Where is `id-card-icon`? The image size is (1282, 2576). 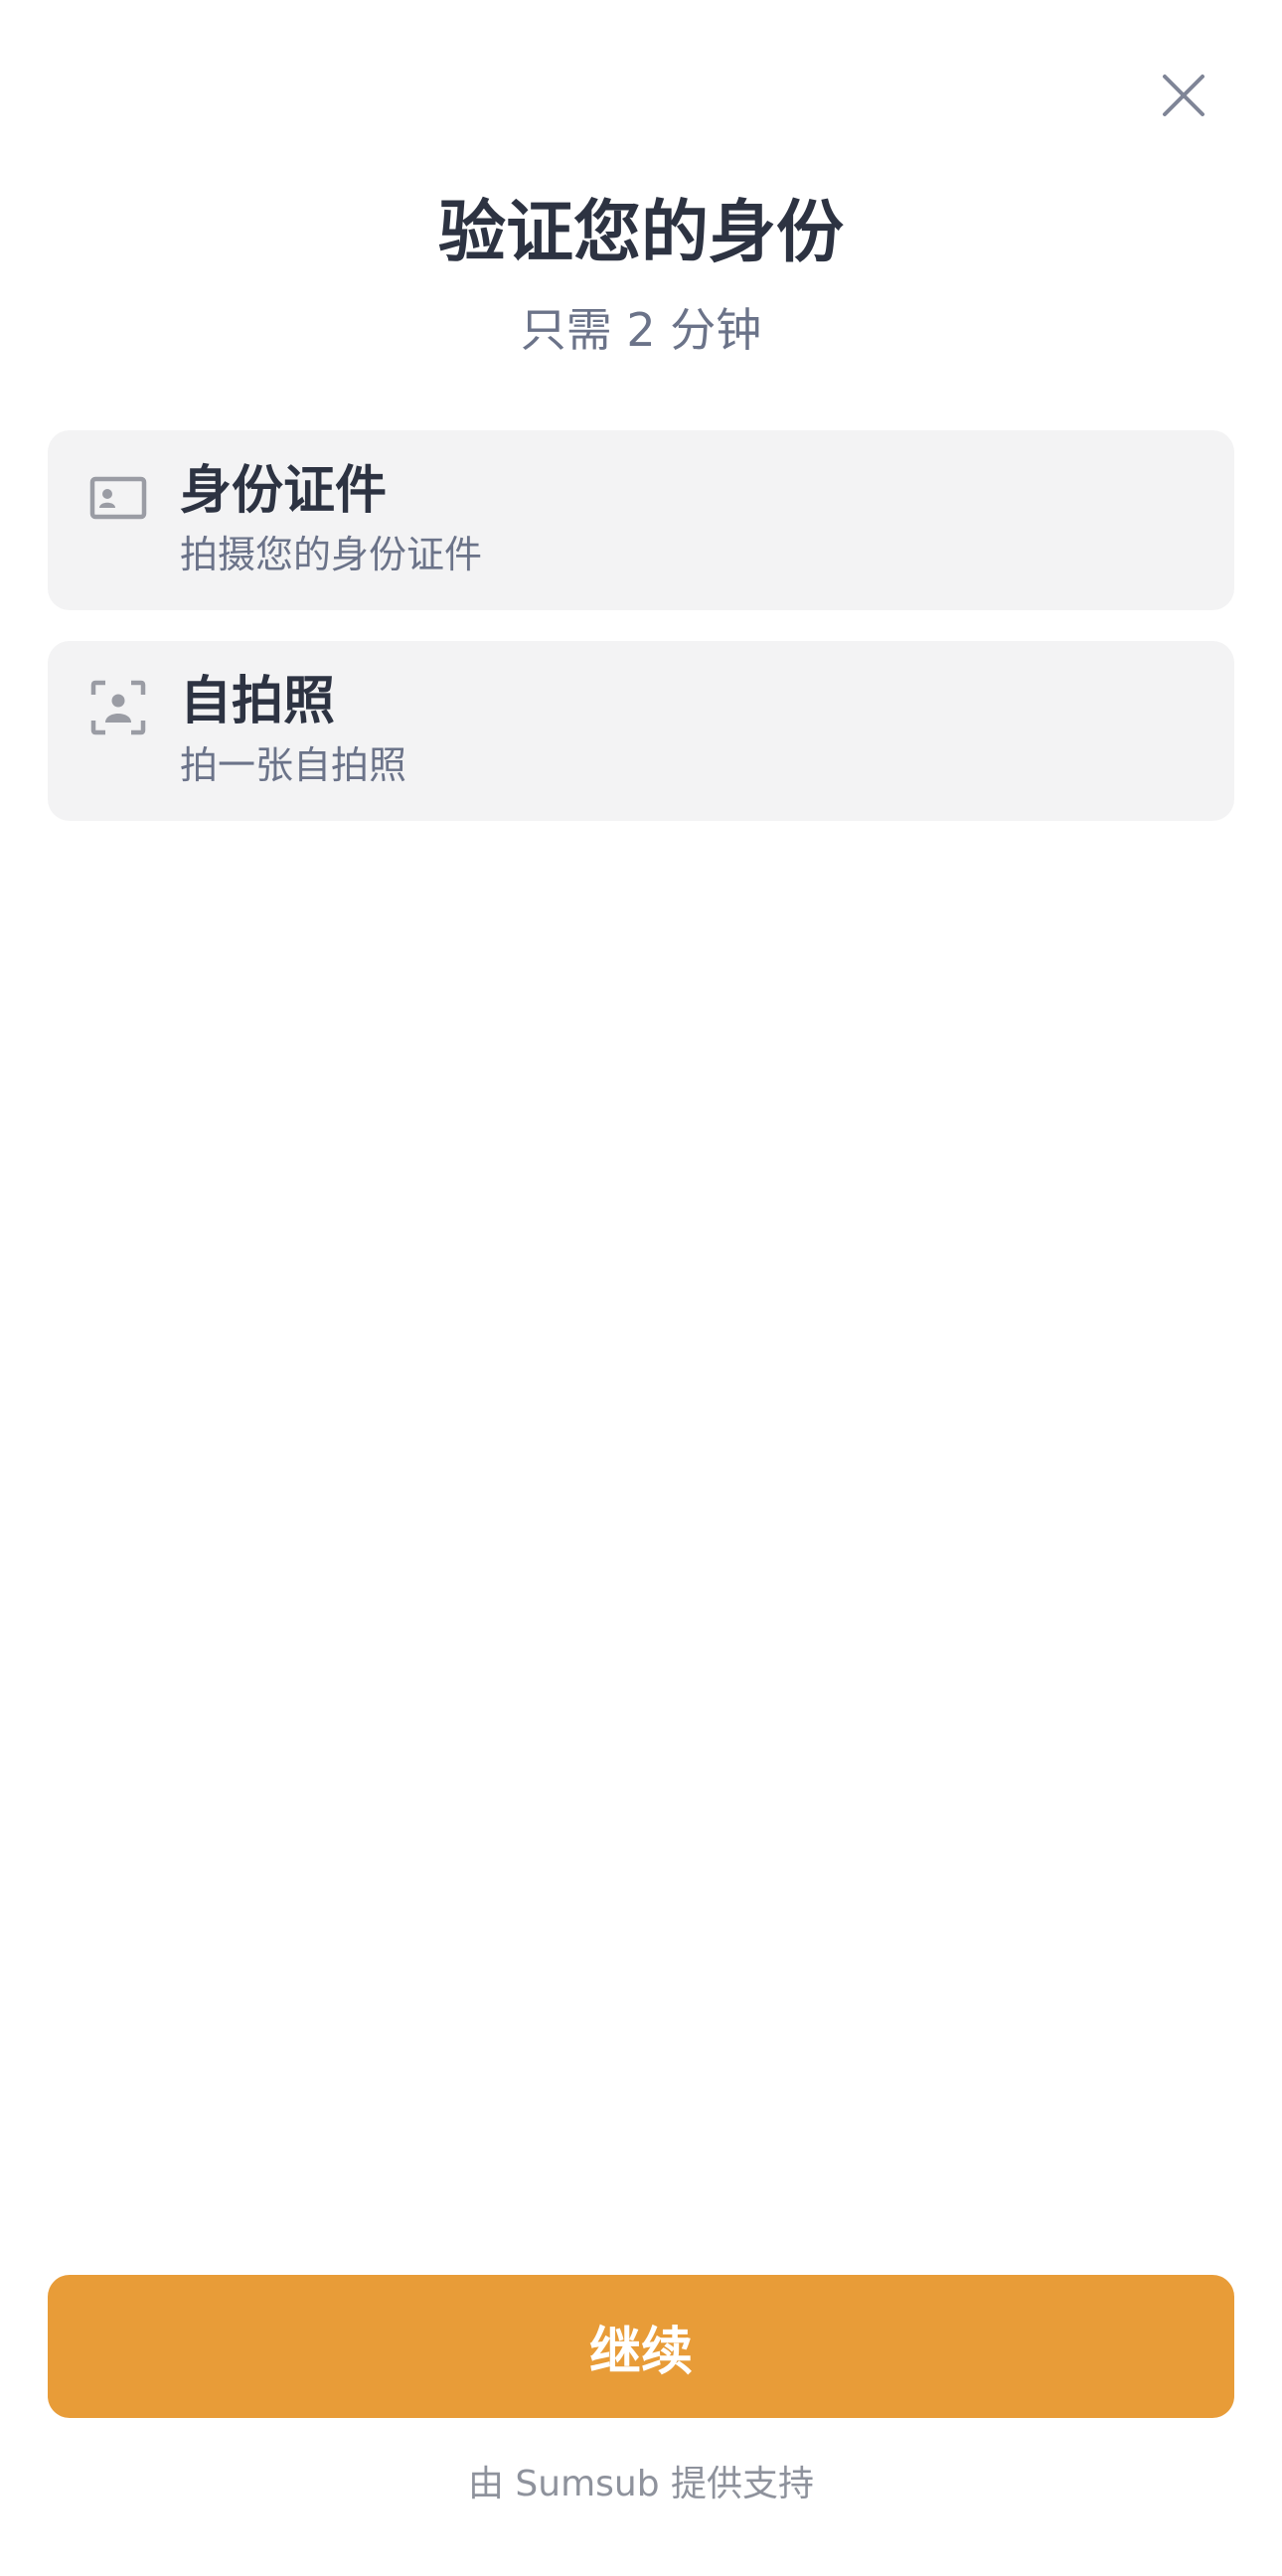 id-card-icon is located at coordinates (118, 498).